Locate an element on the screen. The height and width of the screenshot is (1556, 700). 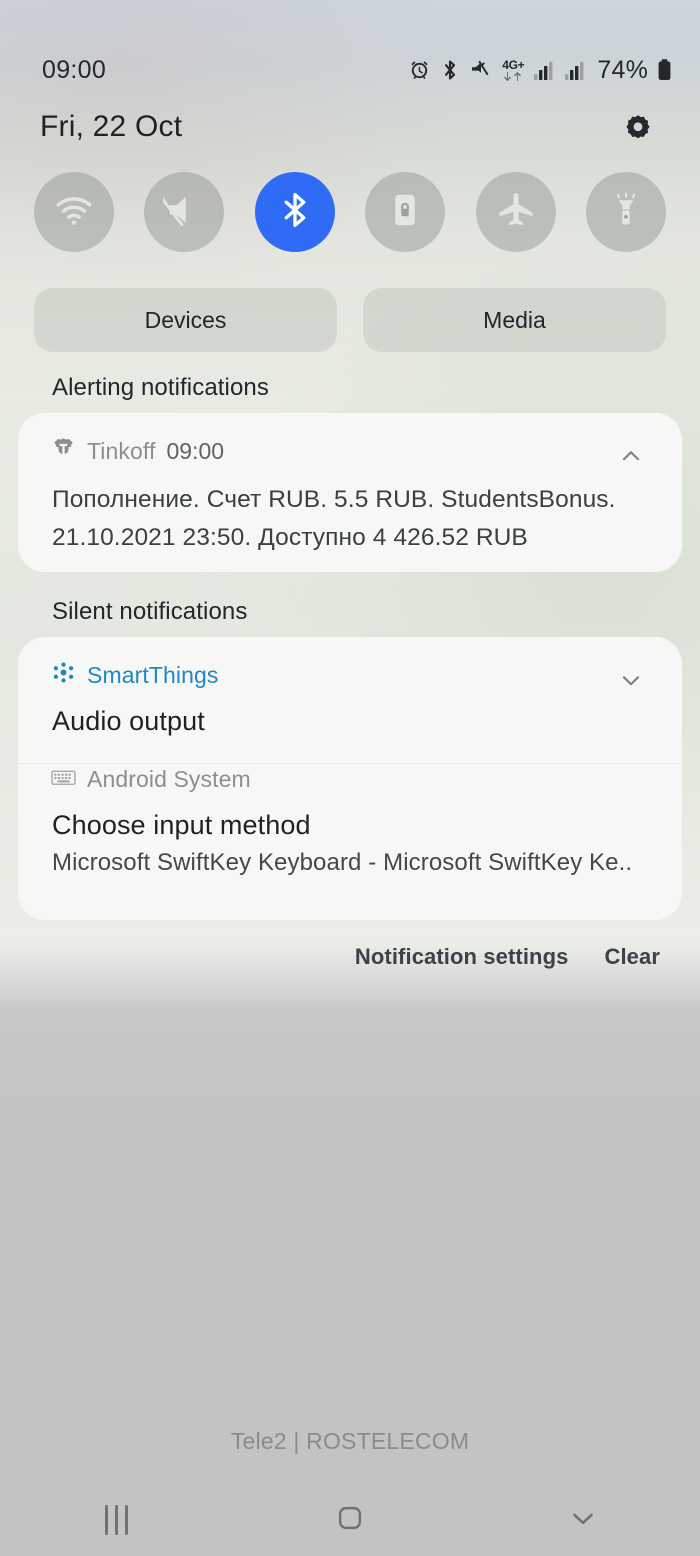
back-button is located at coordinates (583, 1520).